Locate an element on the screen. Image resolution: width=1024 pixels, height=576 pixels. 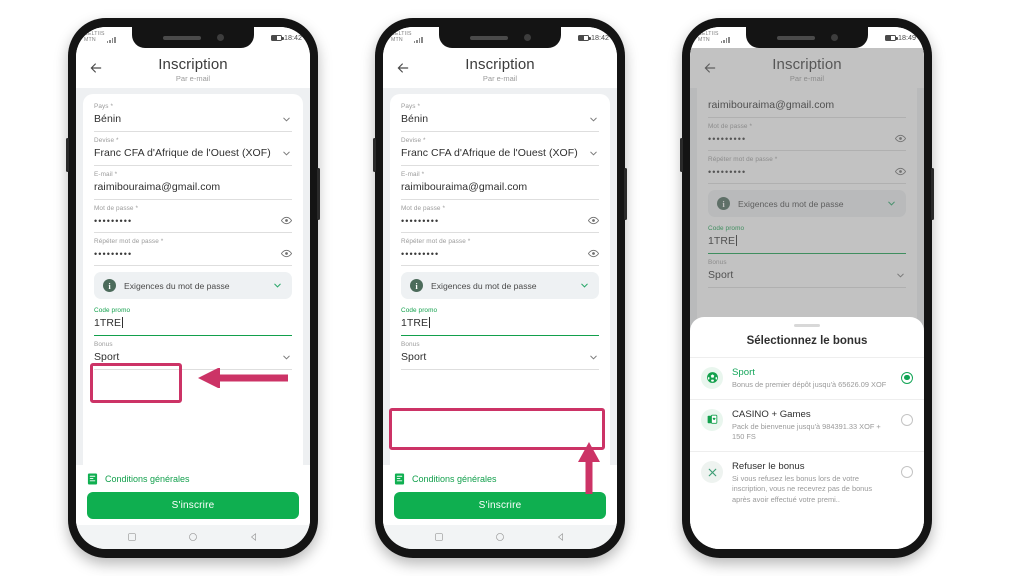
carrier-line-2: MTN is located at coordinates (90, 39).